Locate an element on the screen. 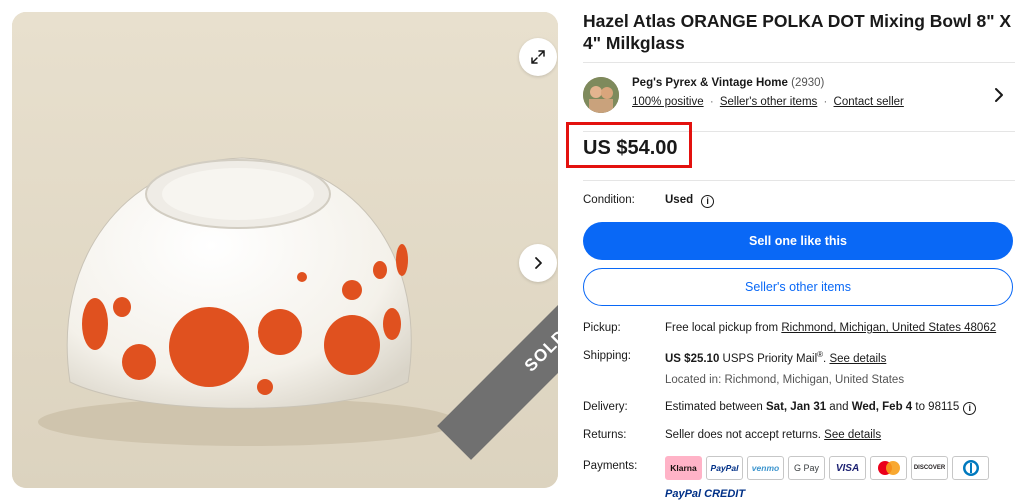  payment-methods: Klarna PayPal venmo G Pay VISA DISCOVER is located at coordinates (827, 468).